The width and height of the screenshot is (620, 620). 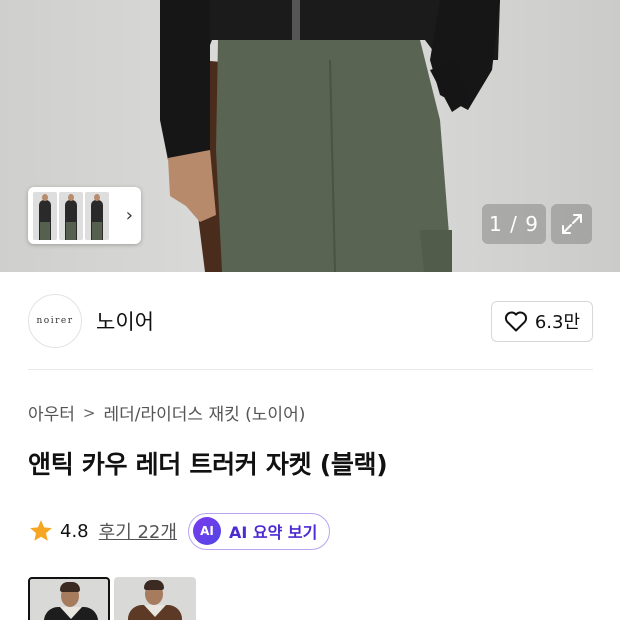 I want to click on rating-row: 4.8 후기 22개 AI AI 요약 보기, so click(x=179, y=531).